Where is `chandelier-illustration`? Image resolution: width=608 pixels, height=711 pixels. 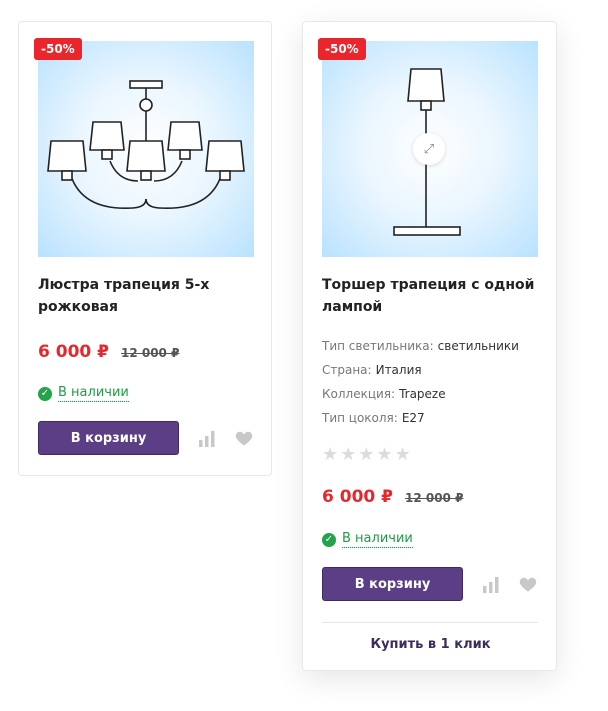 chandelier-illustration is located at coordinates (146, 145).